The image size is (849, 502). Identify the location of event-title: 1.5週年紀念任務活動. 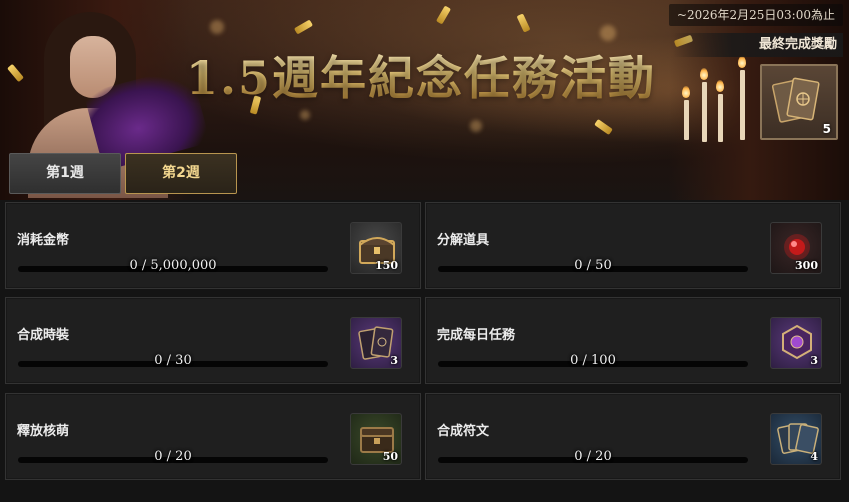
(426, 74).